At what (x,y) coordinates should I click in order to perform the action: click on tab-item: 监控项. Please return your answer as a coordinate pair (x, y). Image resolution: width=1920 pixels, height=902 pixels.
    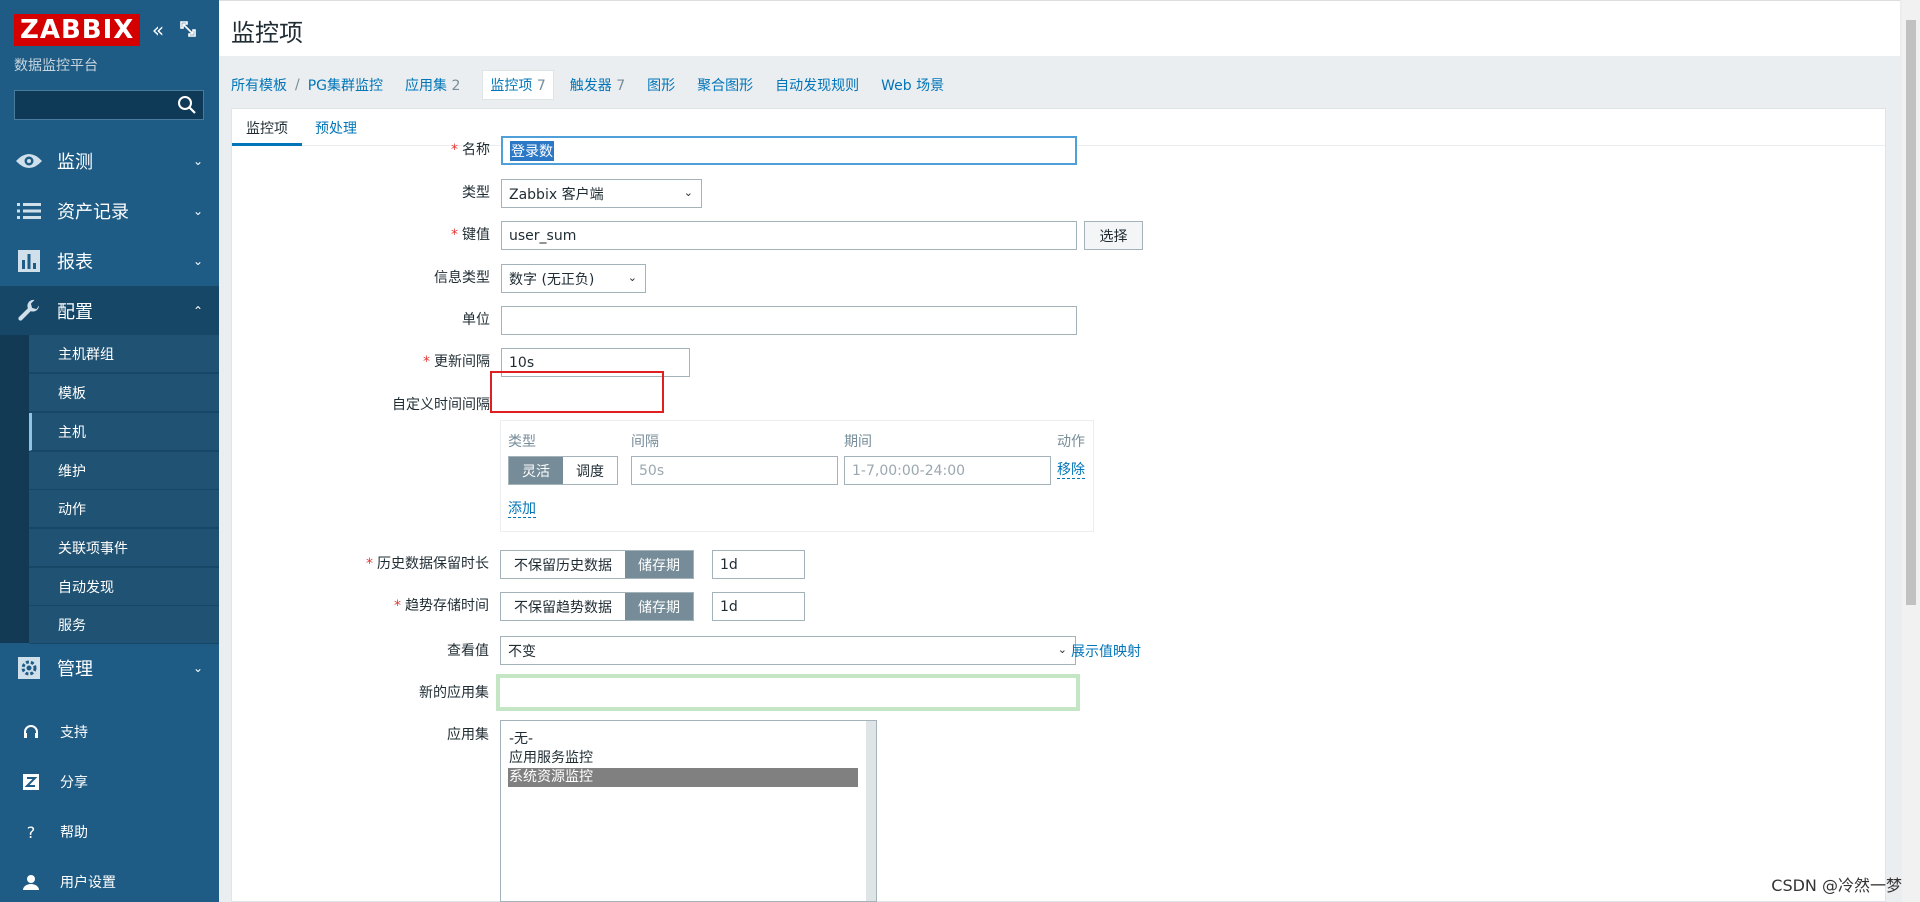
    Looking at the image, I should click on (267, 128).